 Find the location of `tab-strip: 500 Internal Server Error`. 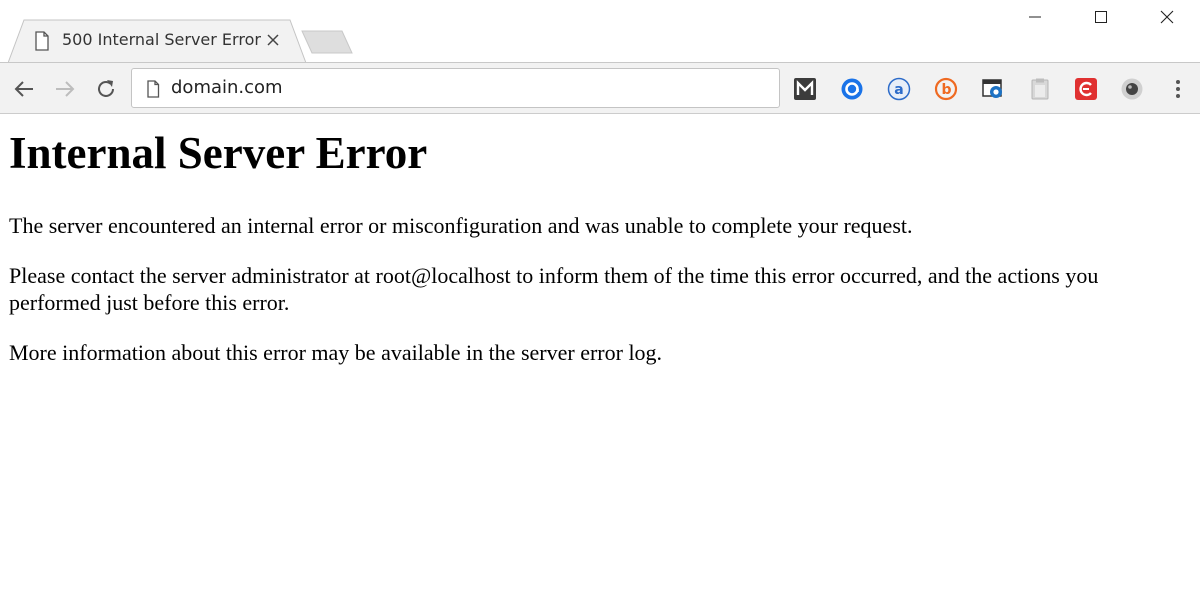

tab-strip: 500 Internal Server Error is located at coordinates (600, 31).